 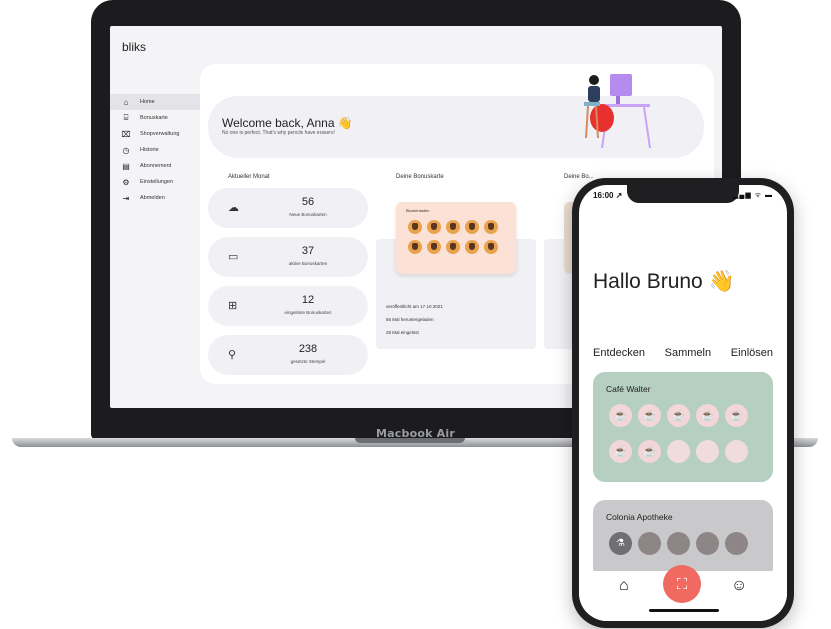 What do you see at coordinates (308, 251) in the screenshot?
I see `stat-value: 37` at bounding box center [308, 251].